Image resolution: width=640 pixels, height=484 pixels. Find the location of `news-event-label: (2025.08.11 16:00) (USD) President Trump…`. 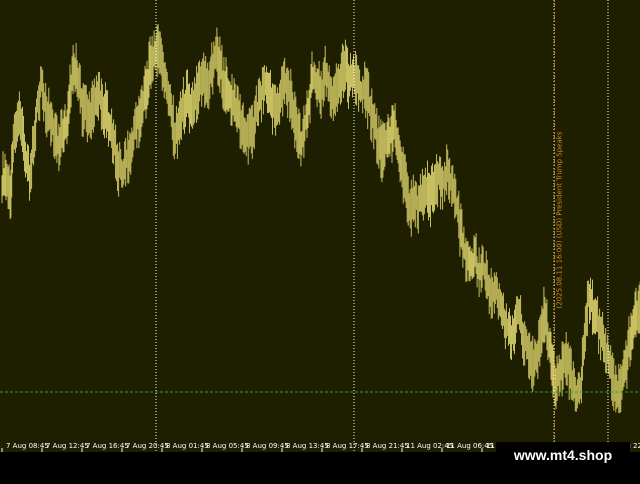

news-event-label: (2025.08.11 16:00) (USD) President Trump… is located at coordinates (559, 219).